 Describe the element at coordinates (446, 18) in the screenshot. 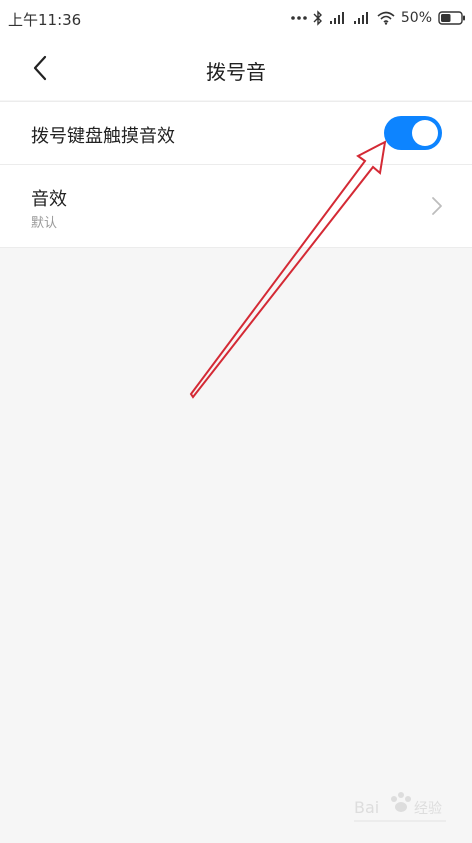

I see `battery-fill` at that location.